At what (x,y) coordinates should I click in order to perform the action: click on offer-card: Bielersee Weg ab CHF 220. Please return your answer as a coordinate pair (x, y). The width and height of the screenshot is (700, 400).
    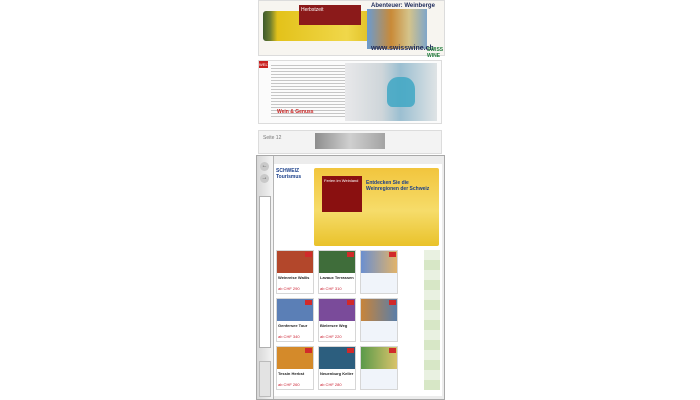
    Looking at the image, I should click on (337, 320).